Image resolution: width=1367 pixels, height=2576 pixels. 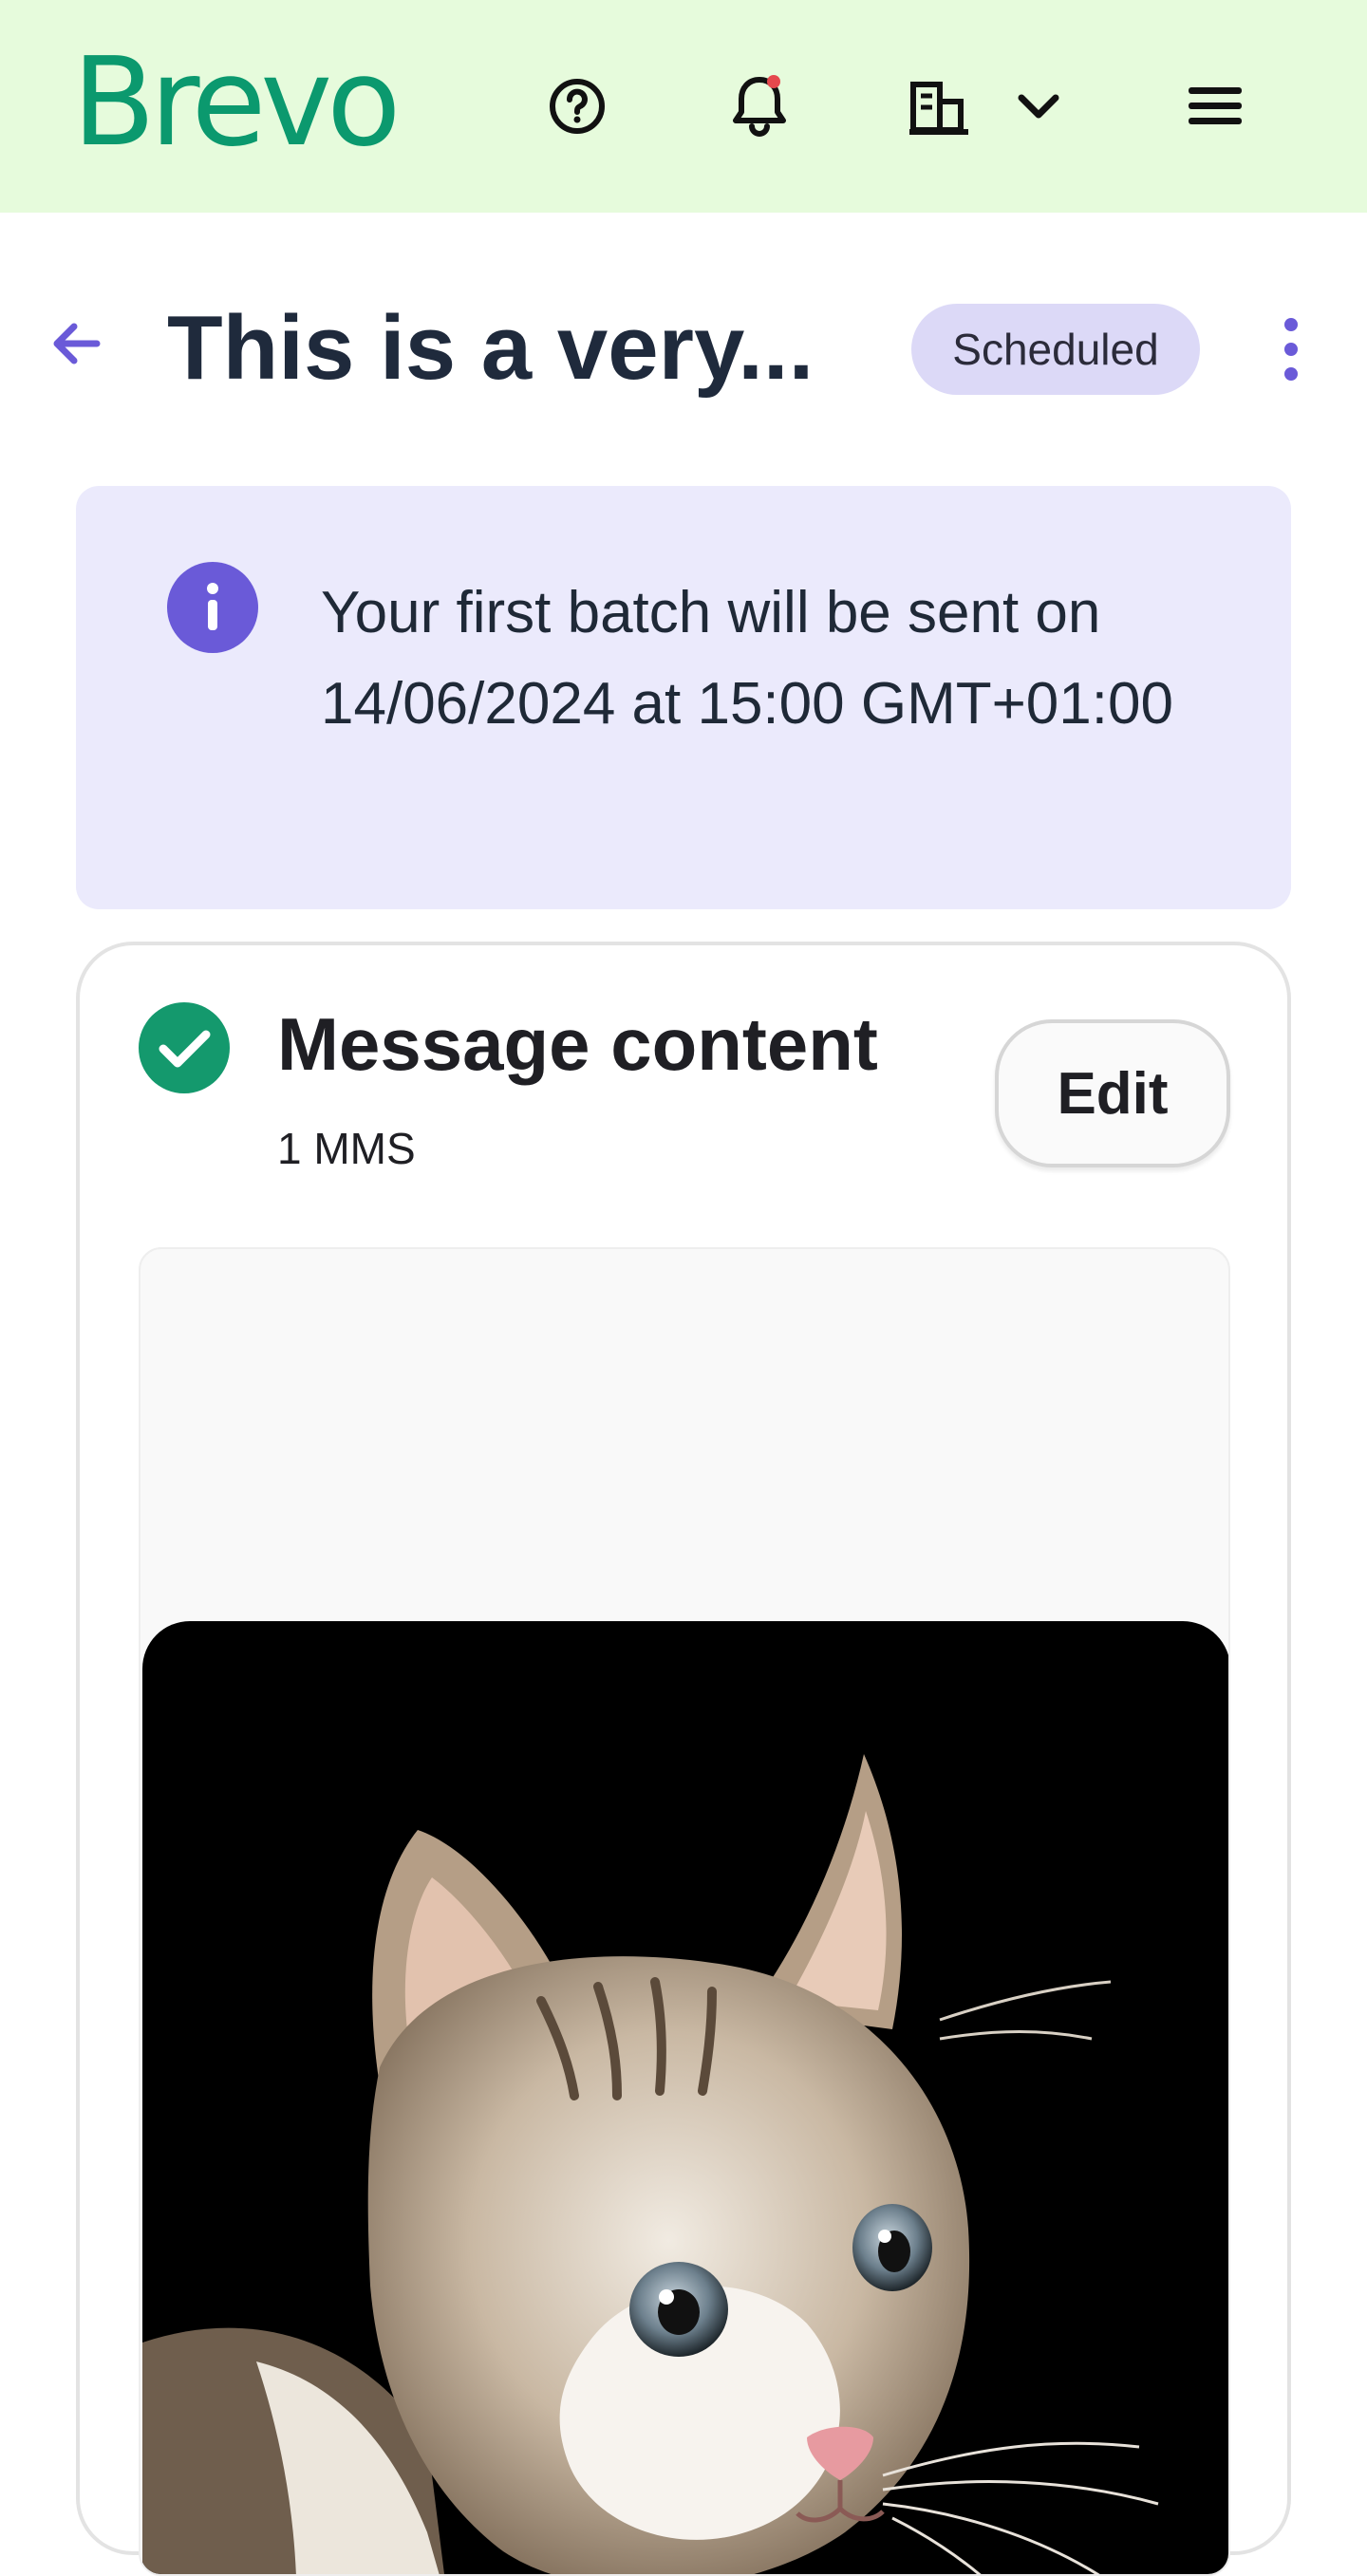 I want to click on card-subtitle: 1 MMS, so click(x=346, y=1148).